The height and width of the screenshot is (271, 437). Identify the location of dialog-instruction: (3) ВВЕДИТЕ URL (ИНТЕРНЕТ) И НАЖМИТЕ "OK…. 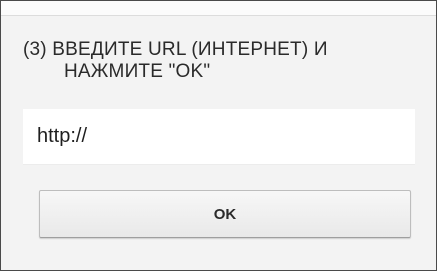
(223, 61).